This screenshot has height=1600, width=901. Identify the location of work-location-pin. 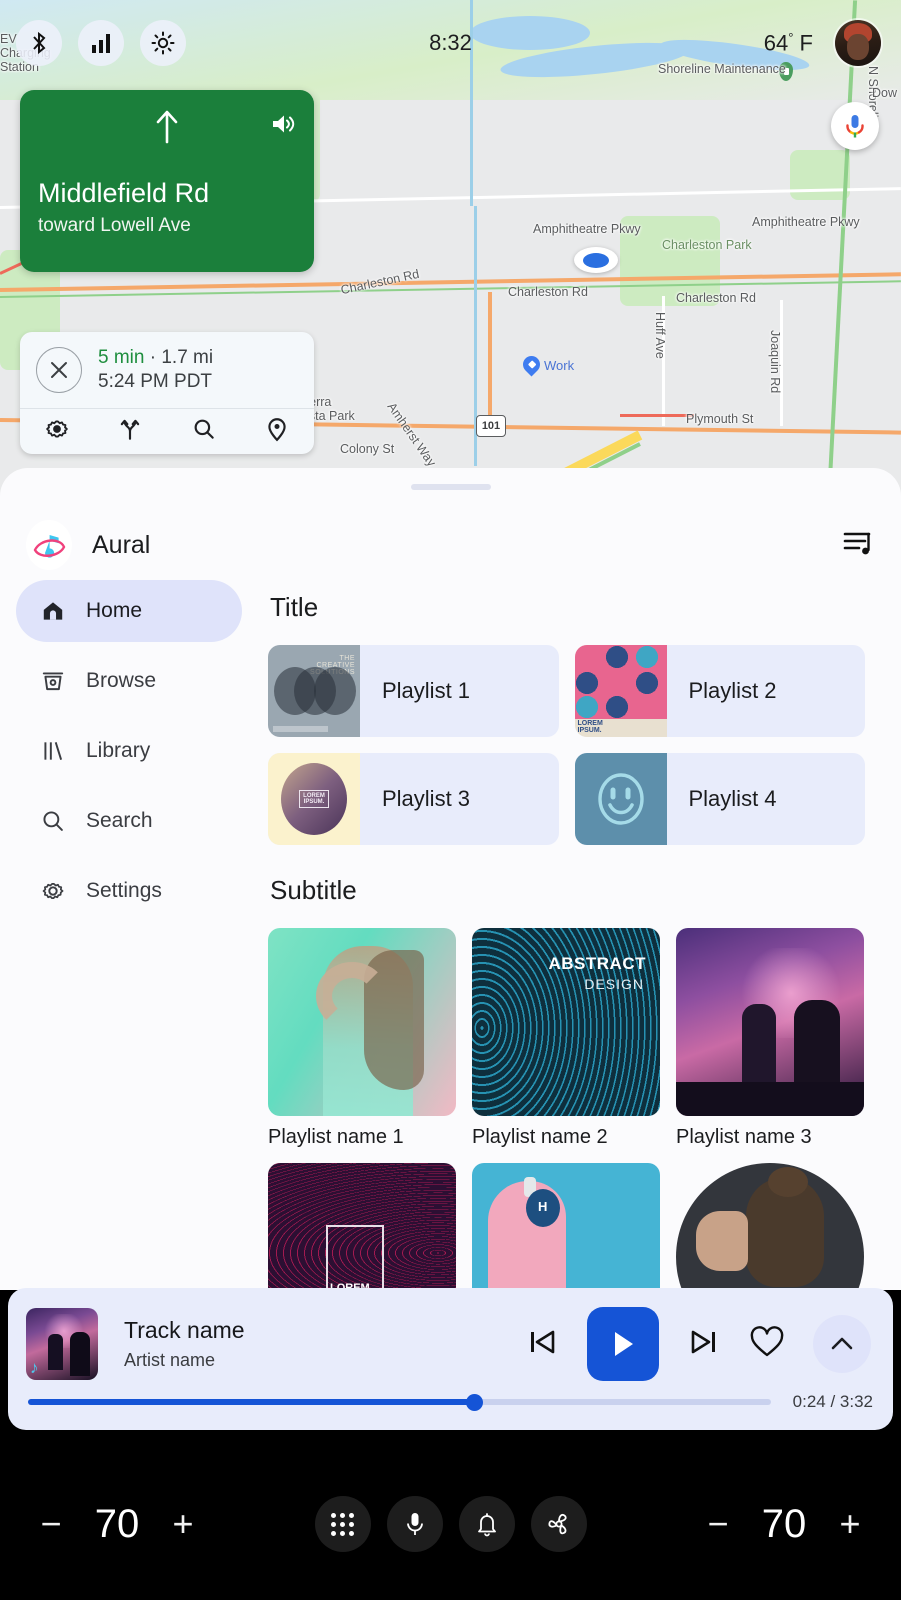
(531, 366).